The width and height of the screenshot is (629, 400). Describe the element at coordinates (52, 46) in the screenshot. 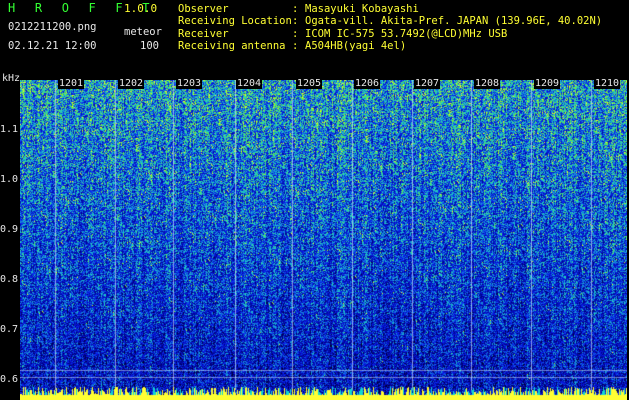

I see `date-time: 02.12.21 12:00` at that location.